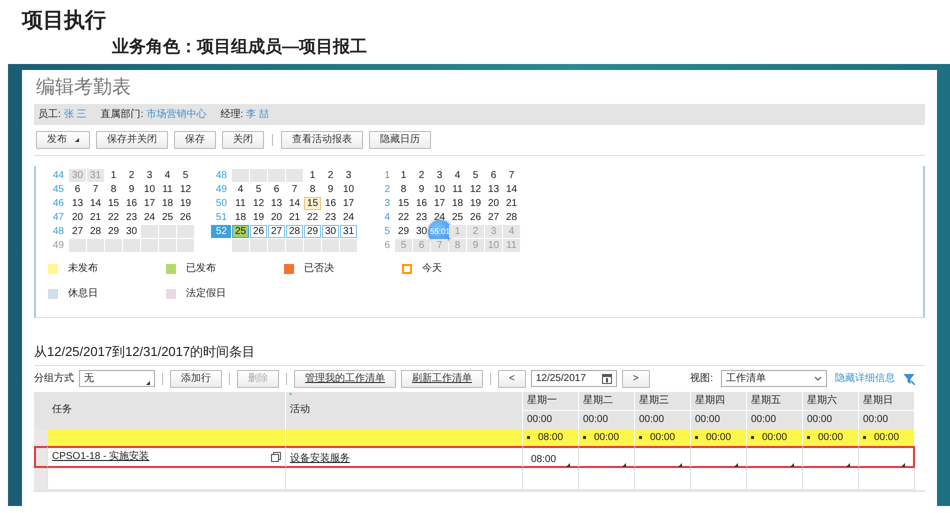 Image resolution: width=950 pixels, height=513 pixels. I want to click on toolbar-button: 保存, so click(195, 140).